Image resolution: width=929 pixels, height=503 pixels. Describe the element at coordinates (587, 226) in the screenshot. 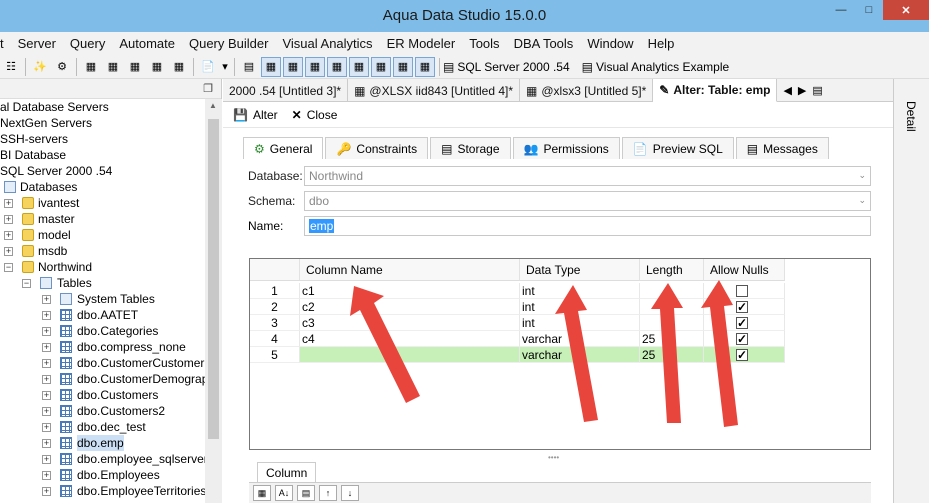

I see `name-input: emp` at that location.